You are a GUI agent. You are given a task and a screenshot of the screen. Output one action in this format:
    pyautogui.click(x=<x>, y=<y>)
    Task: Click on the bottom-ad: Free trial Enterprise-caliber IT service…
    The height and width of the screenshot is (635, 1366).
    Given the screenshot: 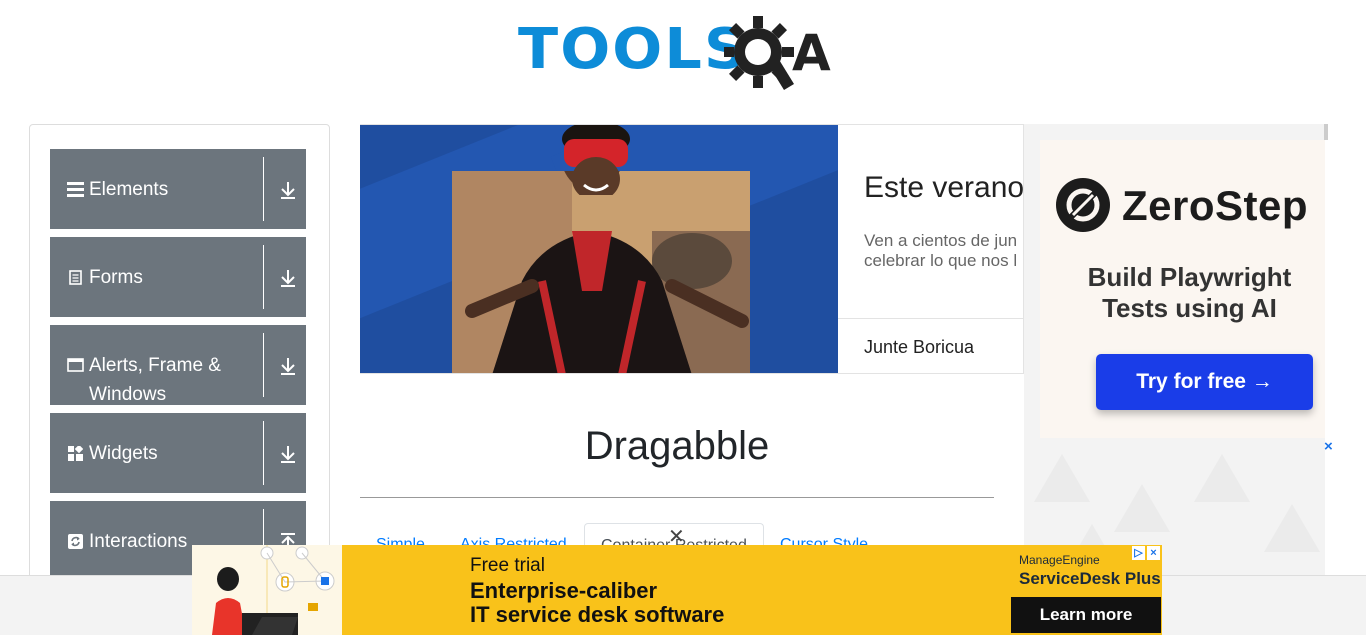 What is the action you would take?
    pyautogui.click(x=677, y=590)
    